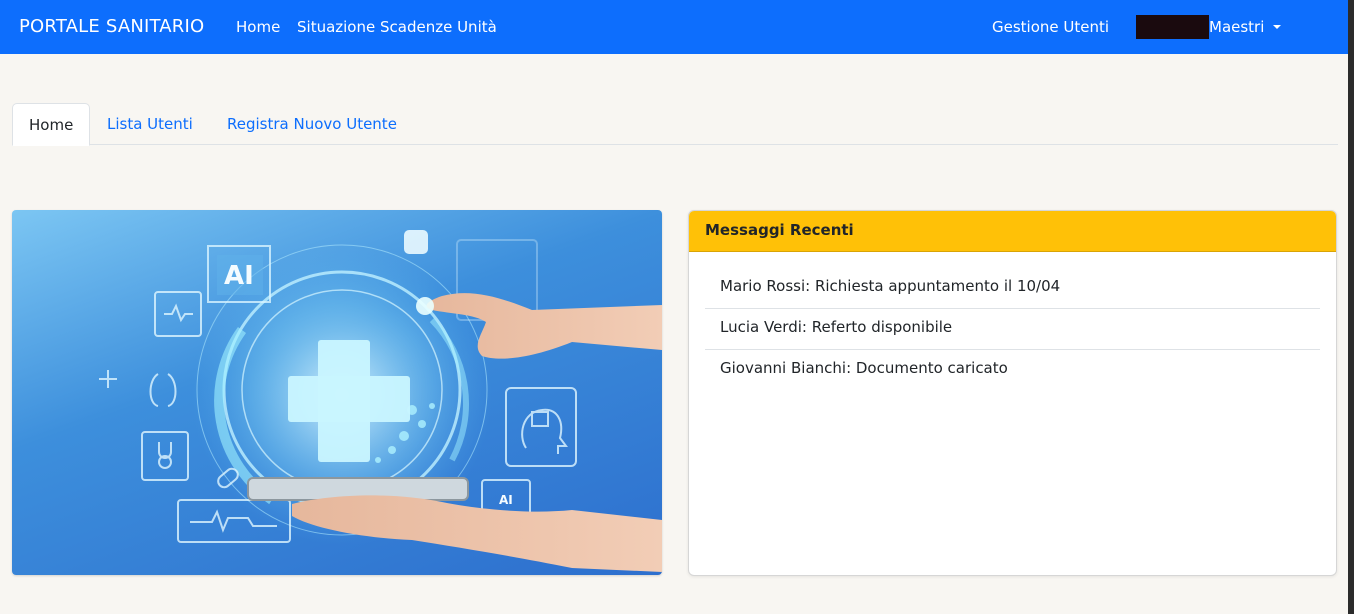 The width and height of the screenshot is (1354, 614). I want to click on plus-icon, so click(108, 379).